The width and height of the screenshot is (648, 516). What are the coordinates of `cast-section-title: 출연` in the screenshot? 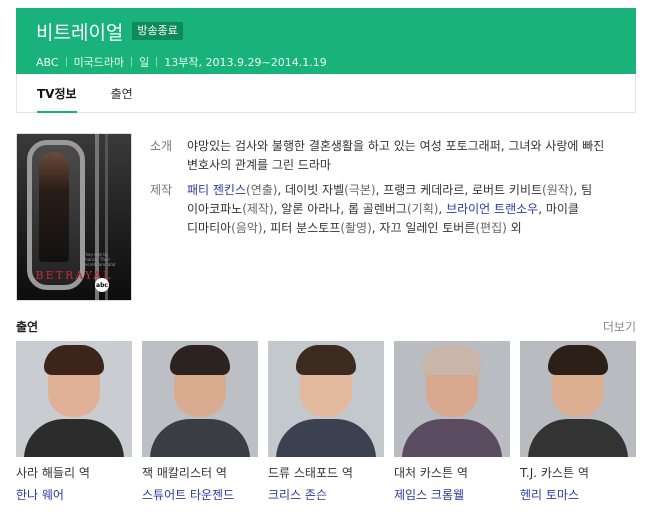 It's located at (27, 326).